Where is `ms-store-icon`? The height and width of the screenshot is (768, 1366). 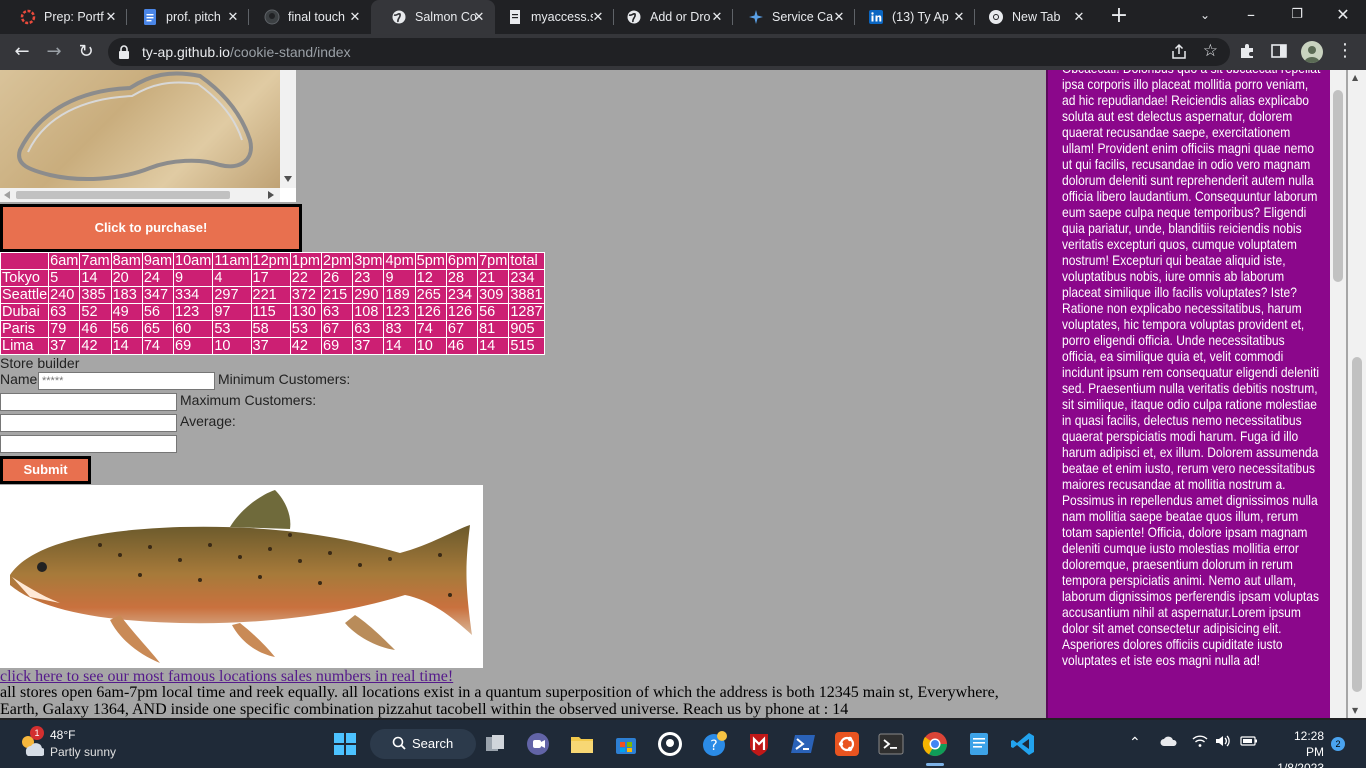
ms-store-icon is located at coordinates (626, 744).